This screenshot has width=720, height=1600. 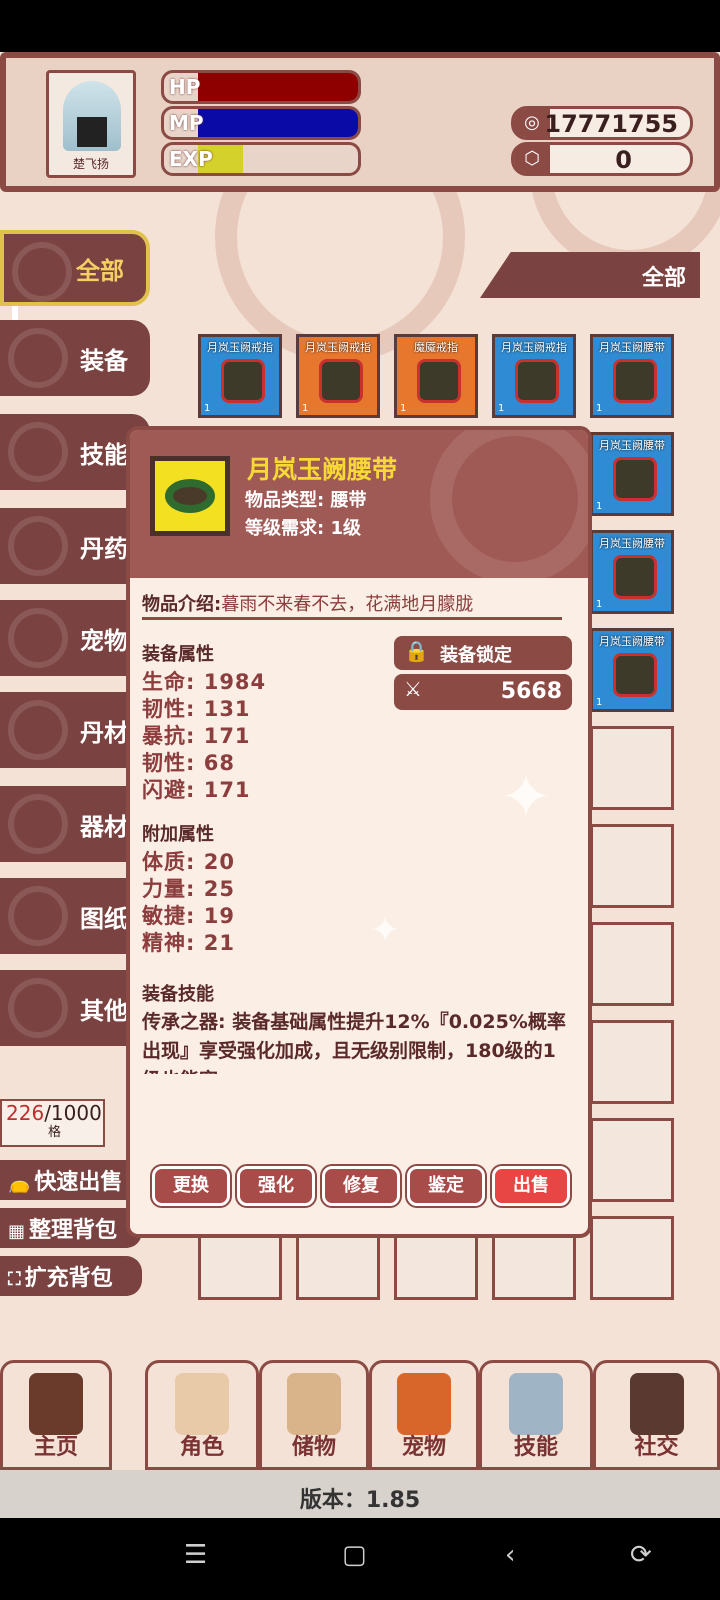 I want to click on mp-label: MP, so click(x=186, y=123).